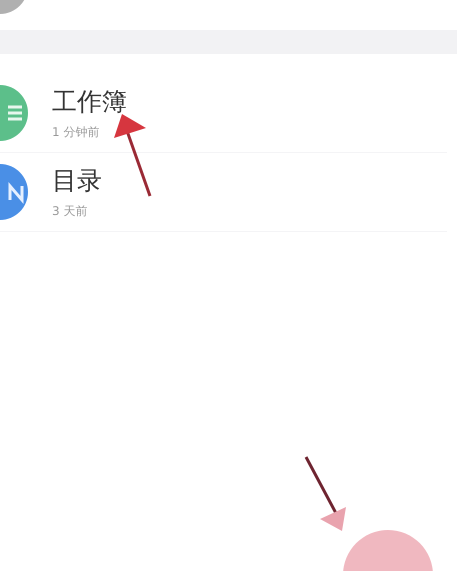  I want to click on file-name: 工作簿, so click(89, 101).